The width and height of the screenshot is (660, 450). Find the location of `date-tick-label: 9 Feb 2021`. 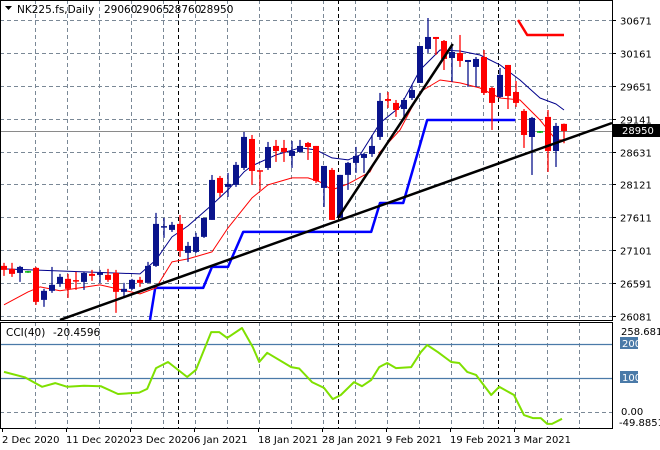

date-tick-label: 9 Feb 2021 is located at coordinates (414, 440).